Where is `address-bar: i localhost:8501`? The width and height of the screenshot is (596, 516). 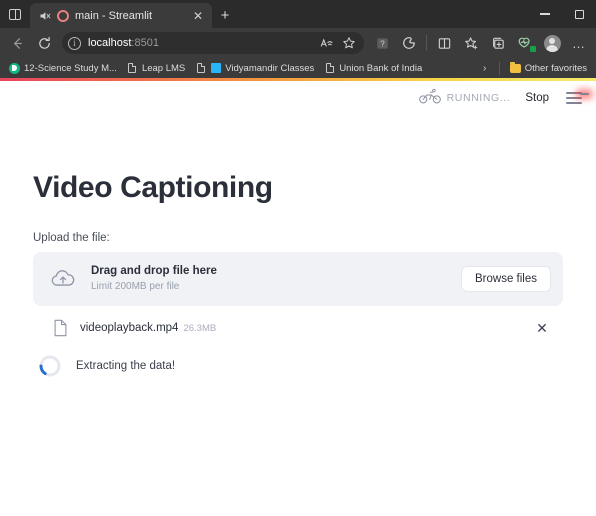
address-bar: i localhost:8501 is located at coordinates (213, 43).